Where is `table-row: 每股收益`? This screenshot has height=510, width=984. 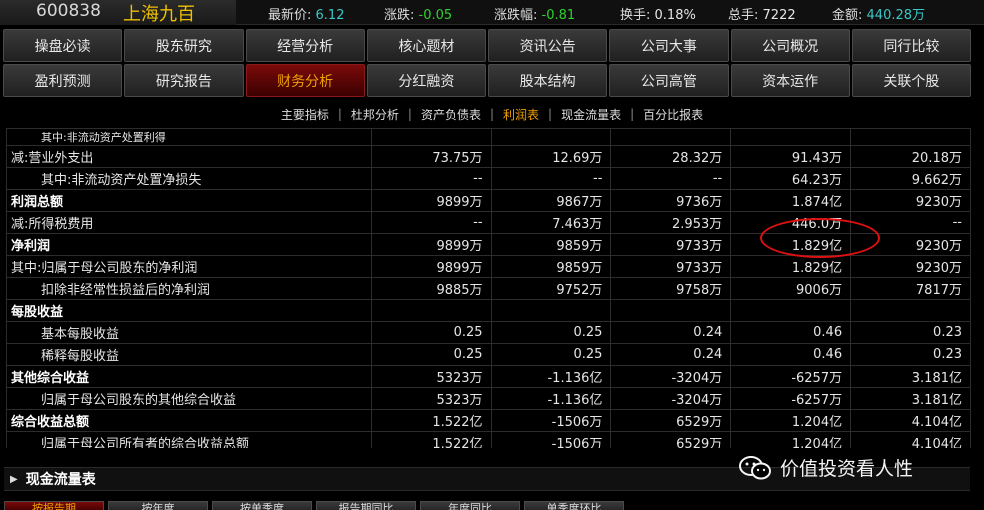 table-row: 每股收益 is located at coordinates (488, 310).